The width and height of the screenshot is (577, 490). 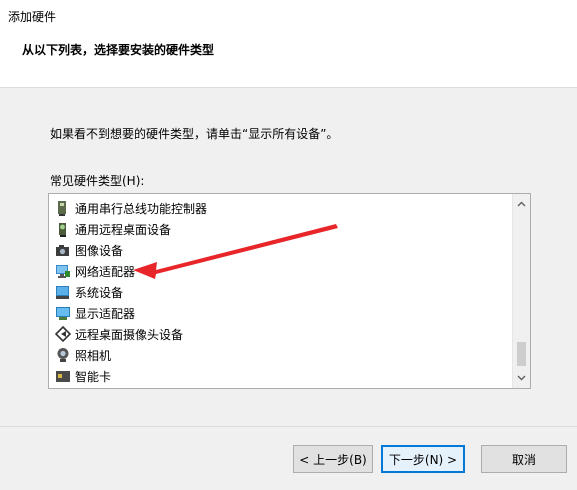 What do you see at coordinates (521, 354) in the screenshot?
I see `scrollbar-thumb` at bounding box center [521, 354].